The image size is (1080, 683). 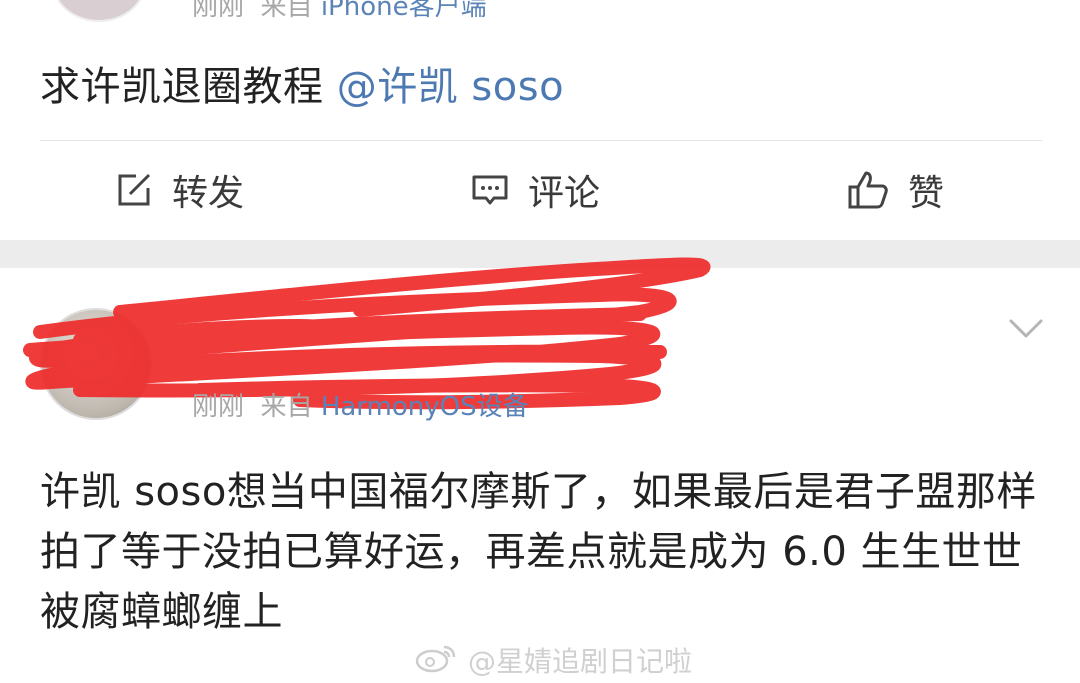 What do you see at coordinates (134, 190) in the screenshot?
I see `repost-icon` at bounding box center [134, 190].